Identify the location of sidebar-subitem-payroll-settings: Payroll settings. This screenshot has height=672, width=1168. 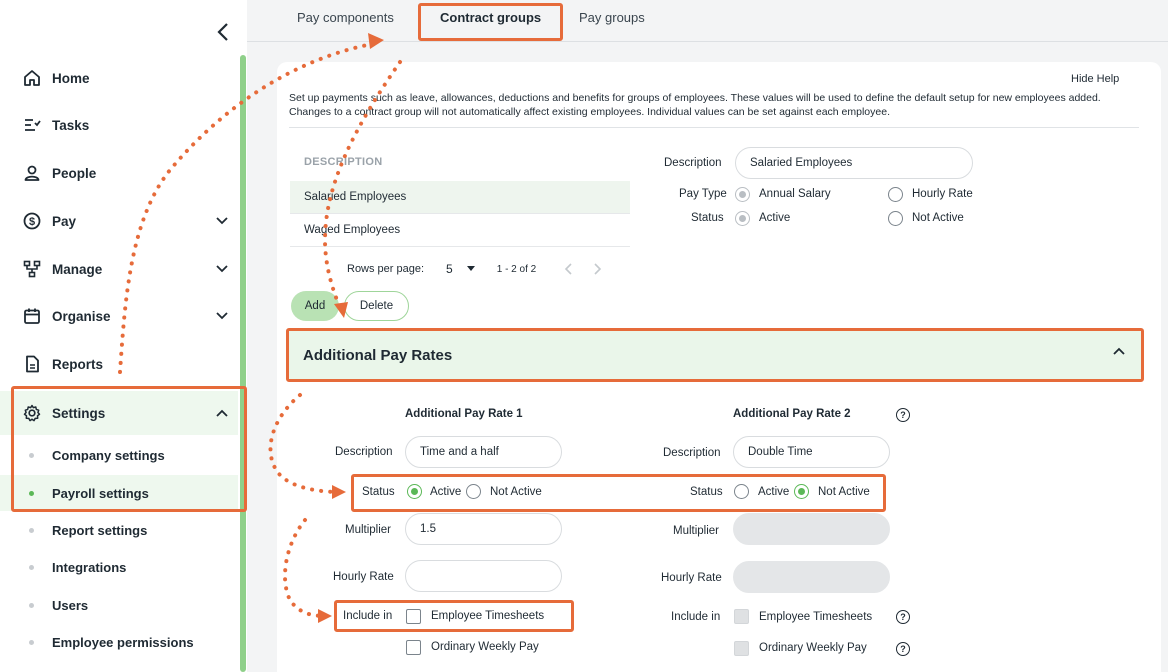
(119, 493).